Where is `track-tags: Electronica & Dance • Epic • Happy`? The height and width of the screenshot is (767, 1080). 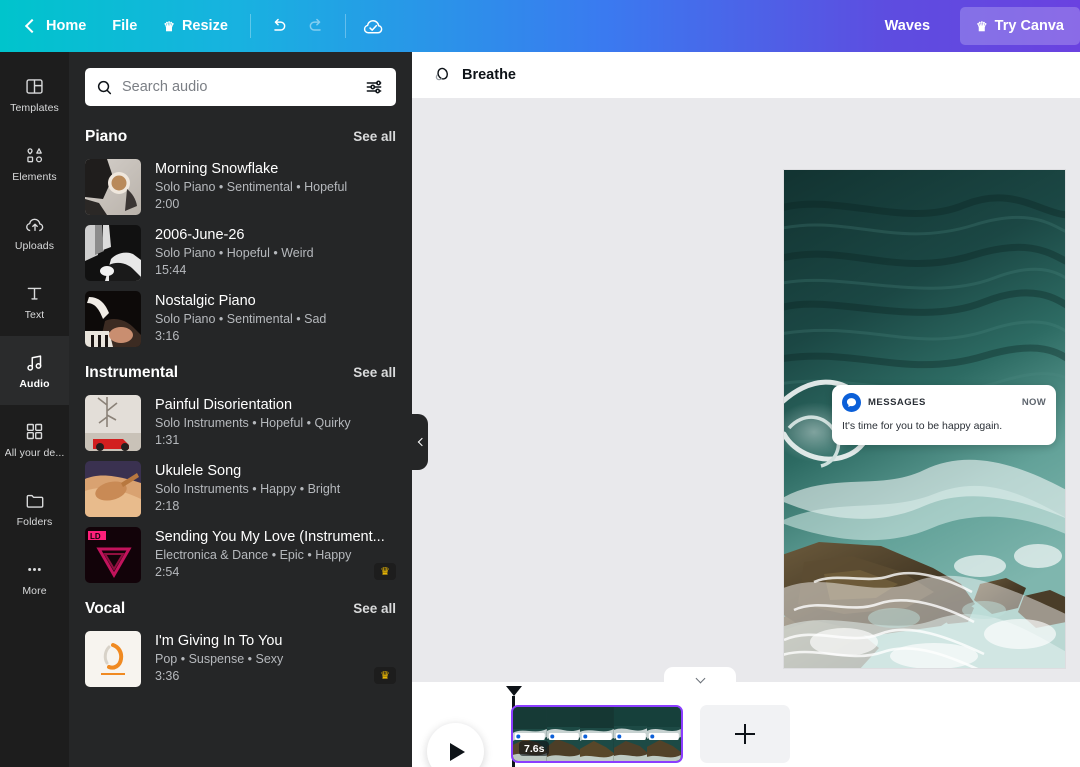
track-tags: Electronica & Dance • Epic • Happy is located at coordinates (253, 555).